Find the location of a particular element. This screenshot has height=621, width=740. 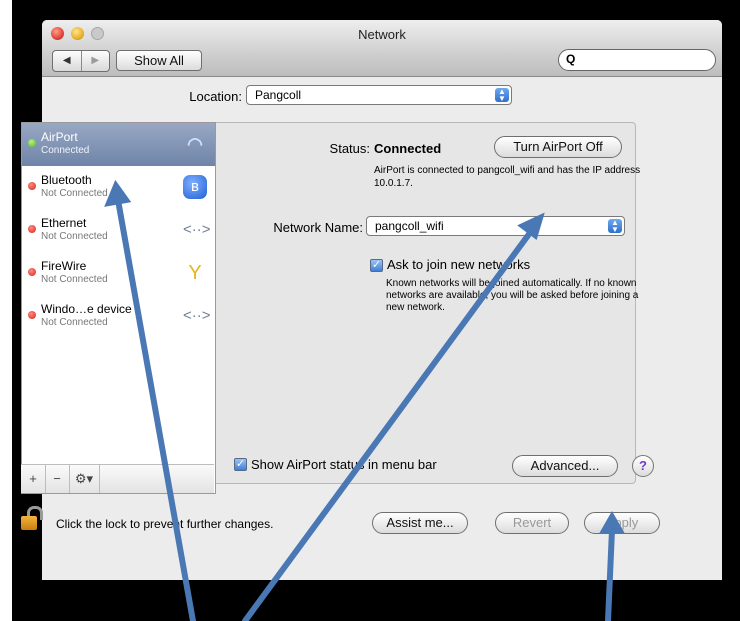

show-status-checkbox: ✓ is located at coordinates (240, 464).